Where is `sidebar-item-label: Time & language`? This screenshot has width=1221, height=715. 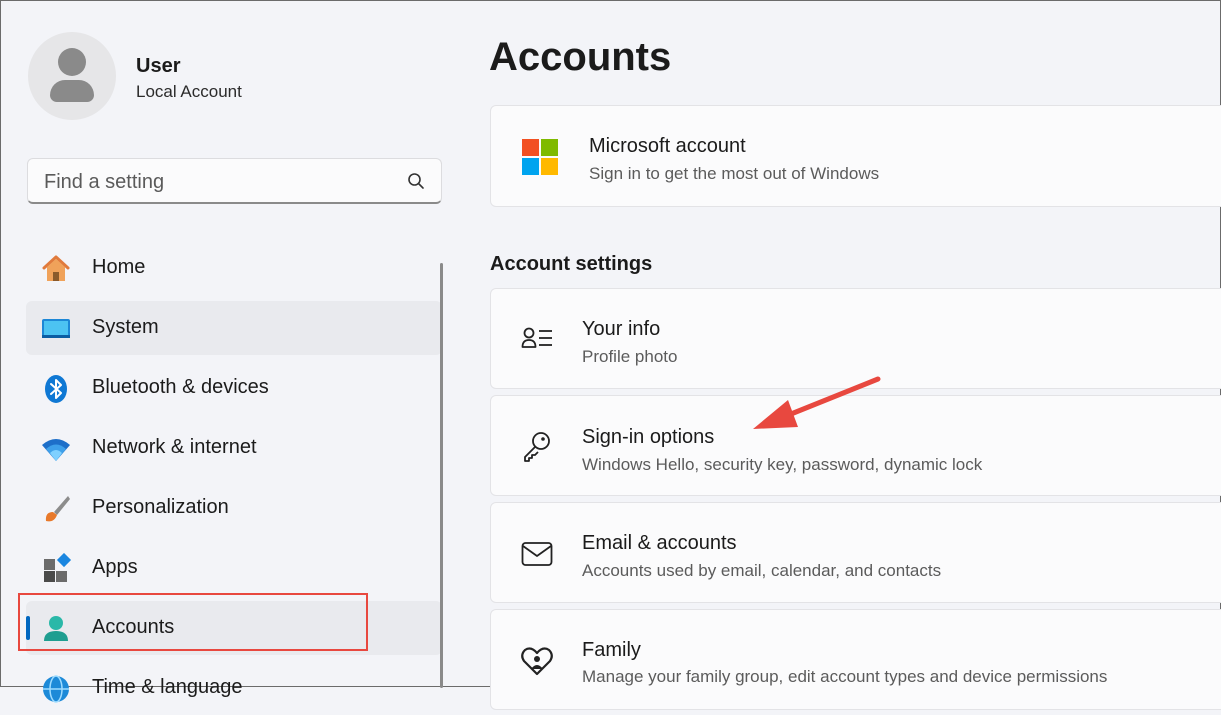
sidebar-item-label: Time & language is located at coordinates (167, 687).